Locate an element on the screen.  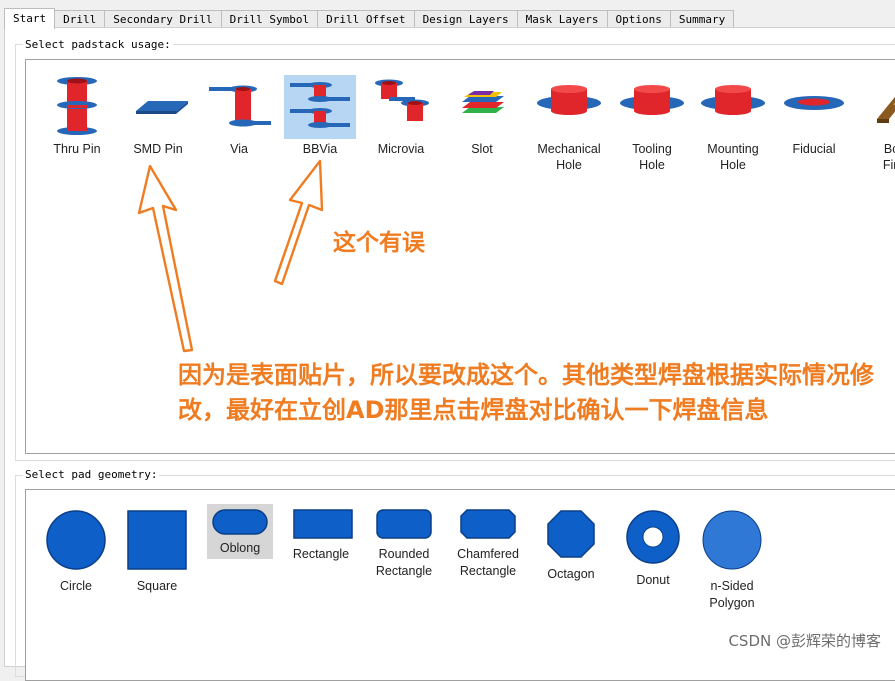
geometry-item-label: Square is located at coordinates (157, 586).